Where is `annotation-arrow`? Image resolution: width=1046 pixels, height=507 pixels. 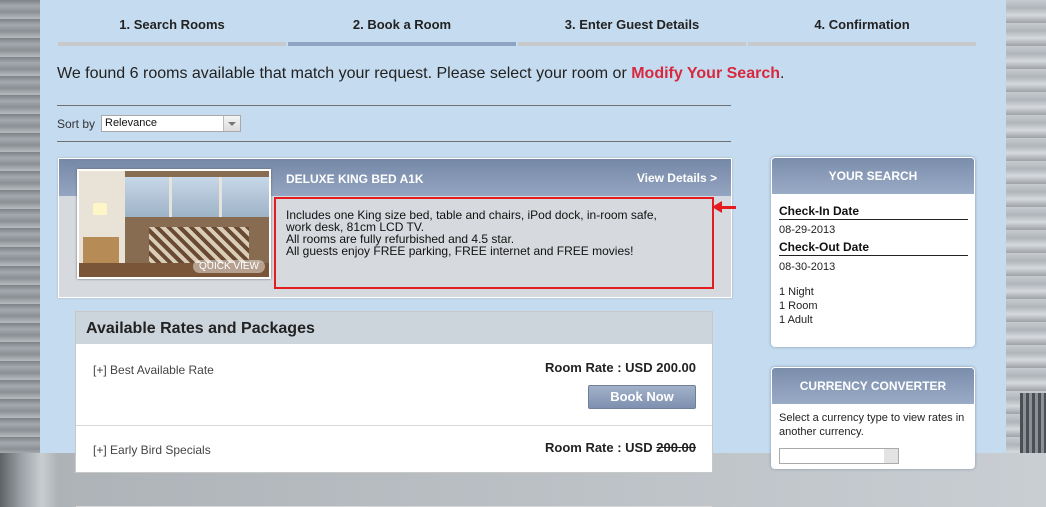
annotation-arrow is located at coordinates (728, 207).